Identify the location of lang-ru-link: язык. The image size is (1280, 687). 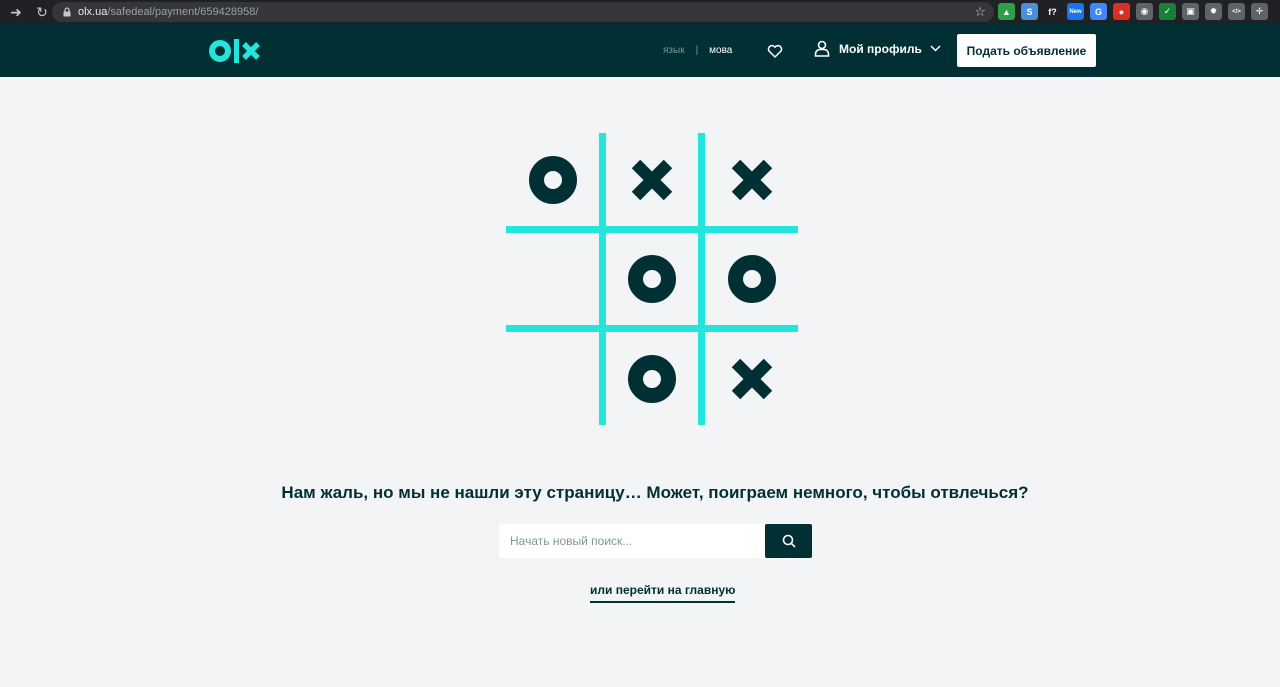
(674, 50).